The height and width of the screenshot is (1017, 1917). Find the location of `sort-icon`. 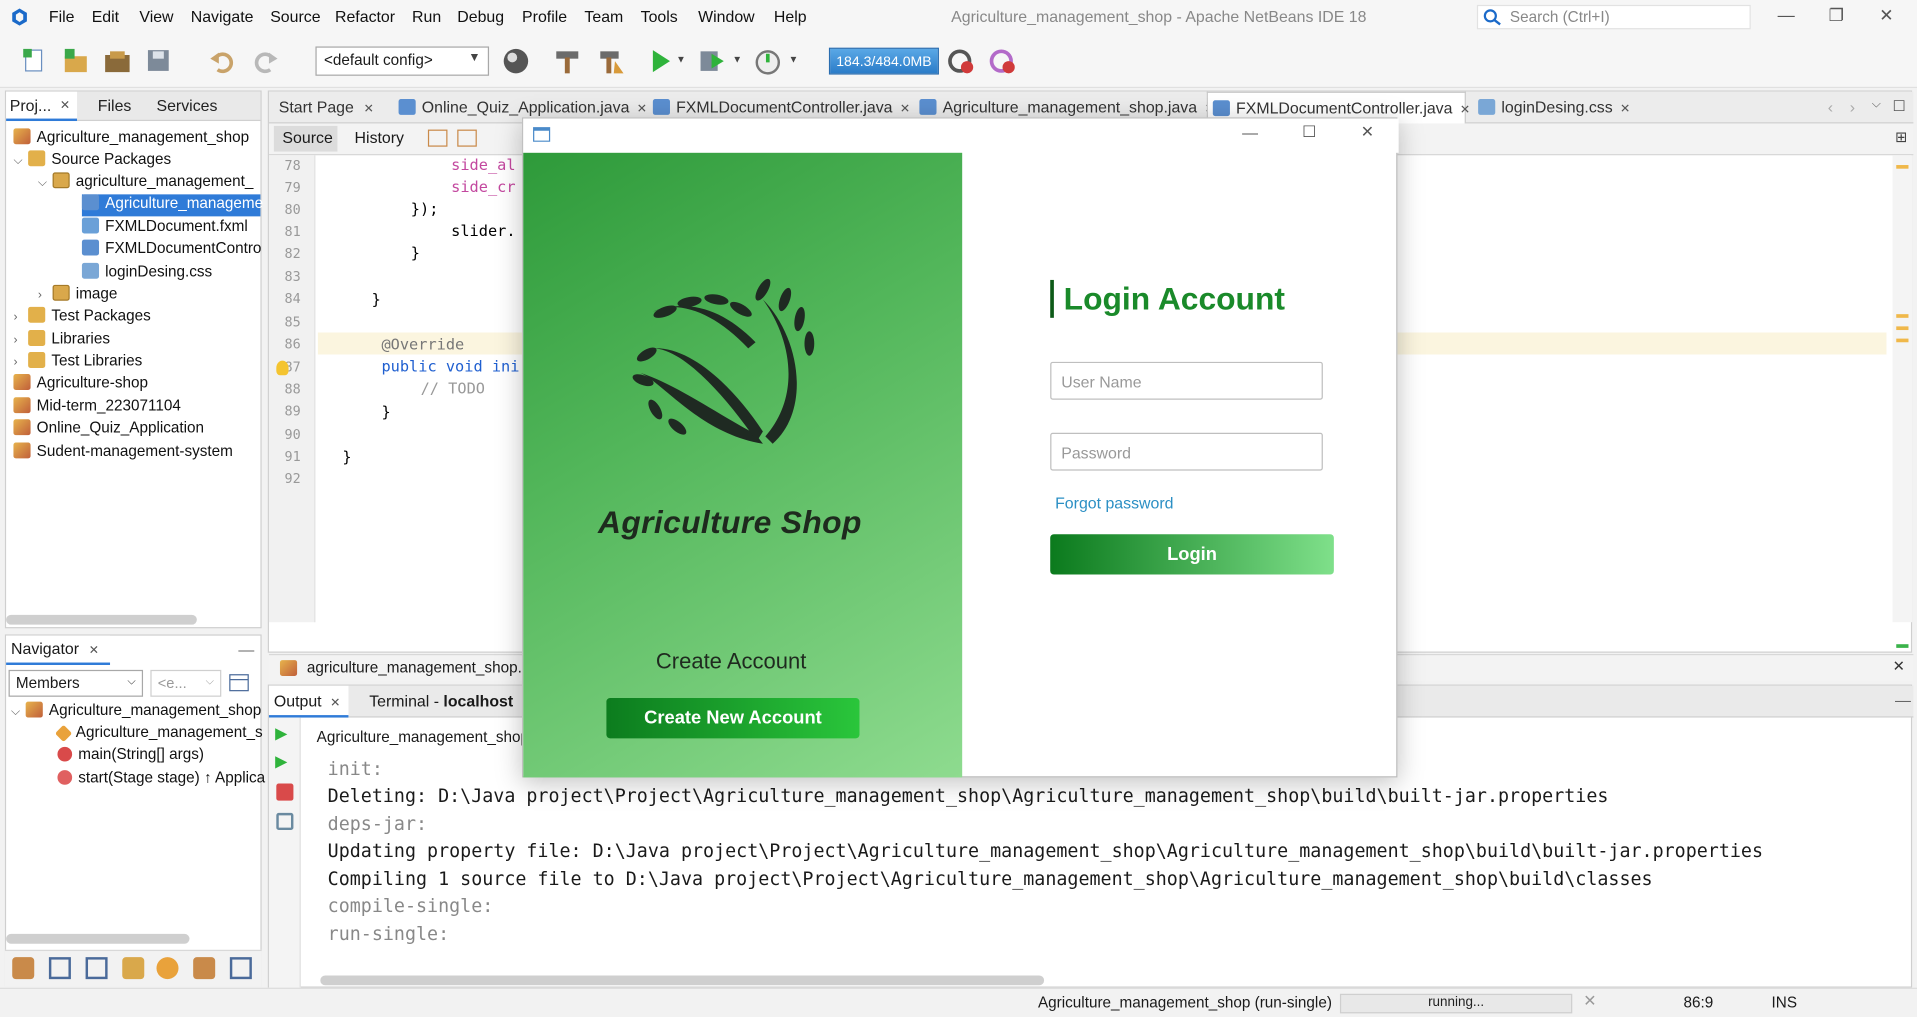

sort-icon is located at coordinates (204, 968).